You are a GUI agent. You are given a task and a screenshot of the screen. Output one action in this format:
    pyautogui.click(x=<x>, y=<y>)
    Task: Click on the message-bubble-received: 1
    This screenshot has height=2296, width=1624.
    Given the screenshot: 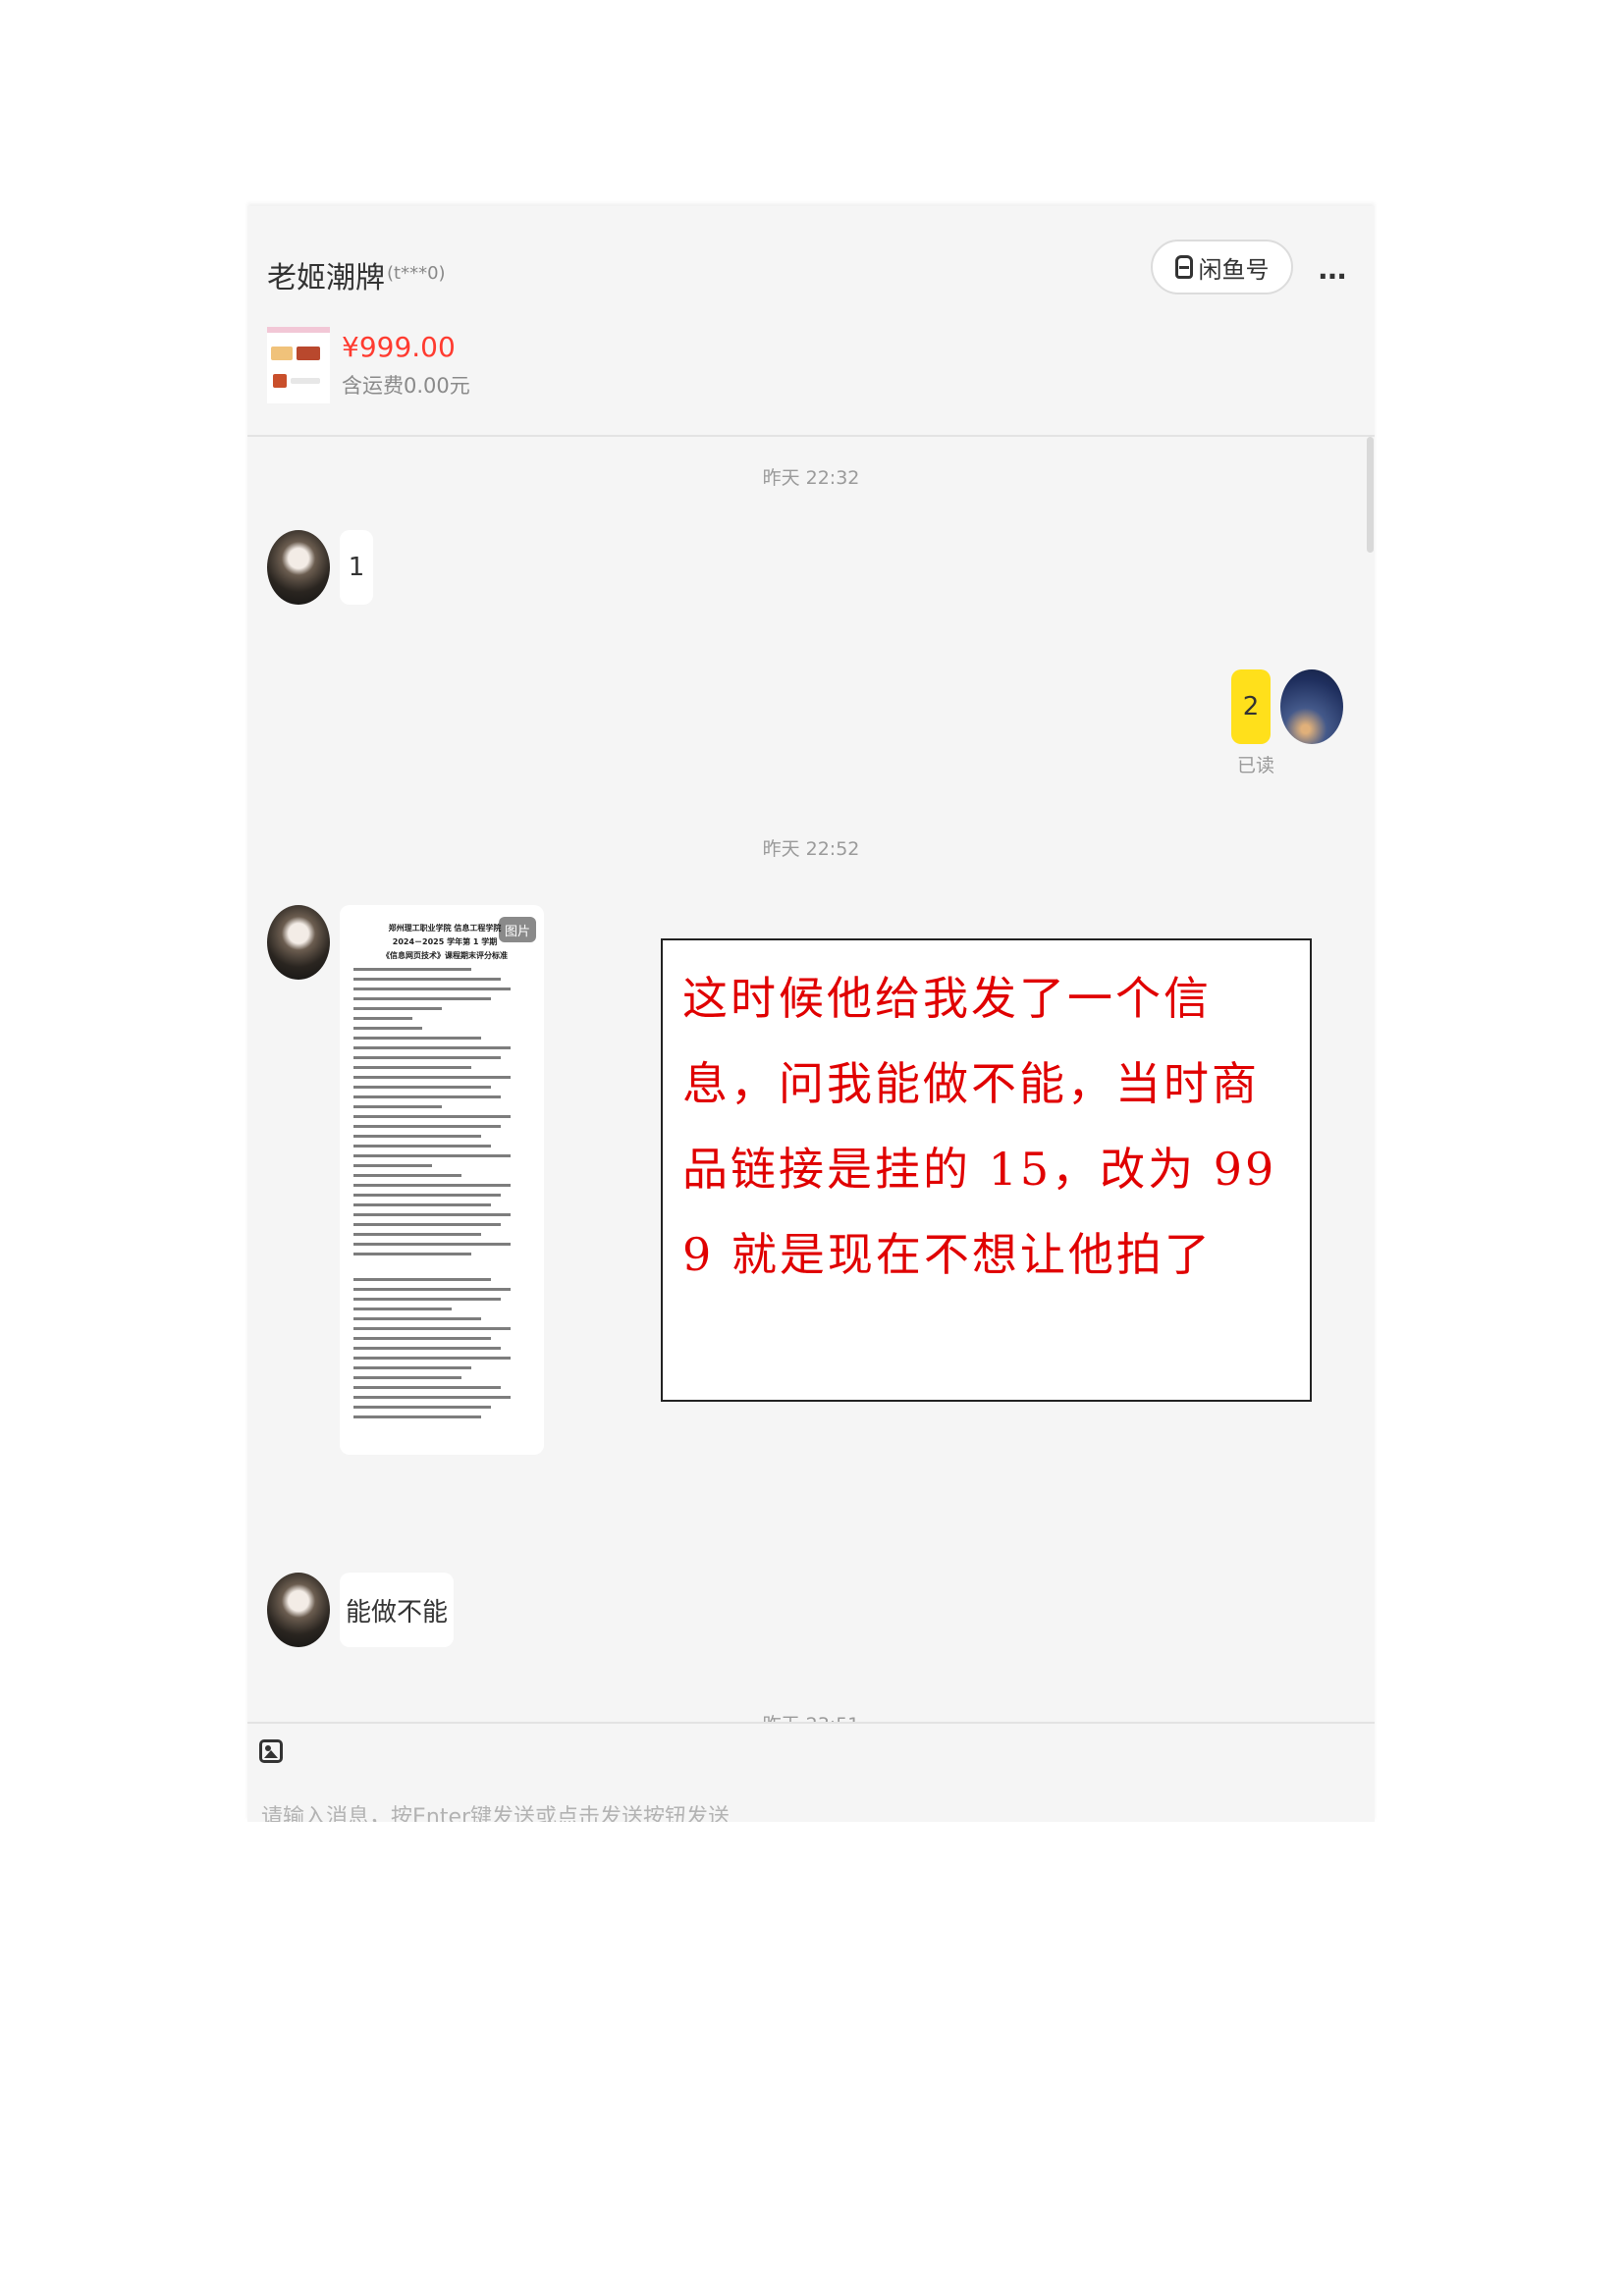 What is the action you would take?
    pyautogui.click(x=356, y=567)
    